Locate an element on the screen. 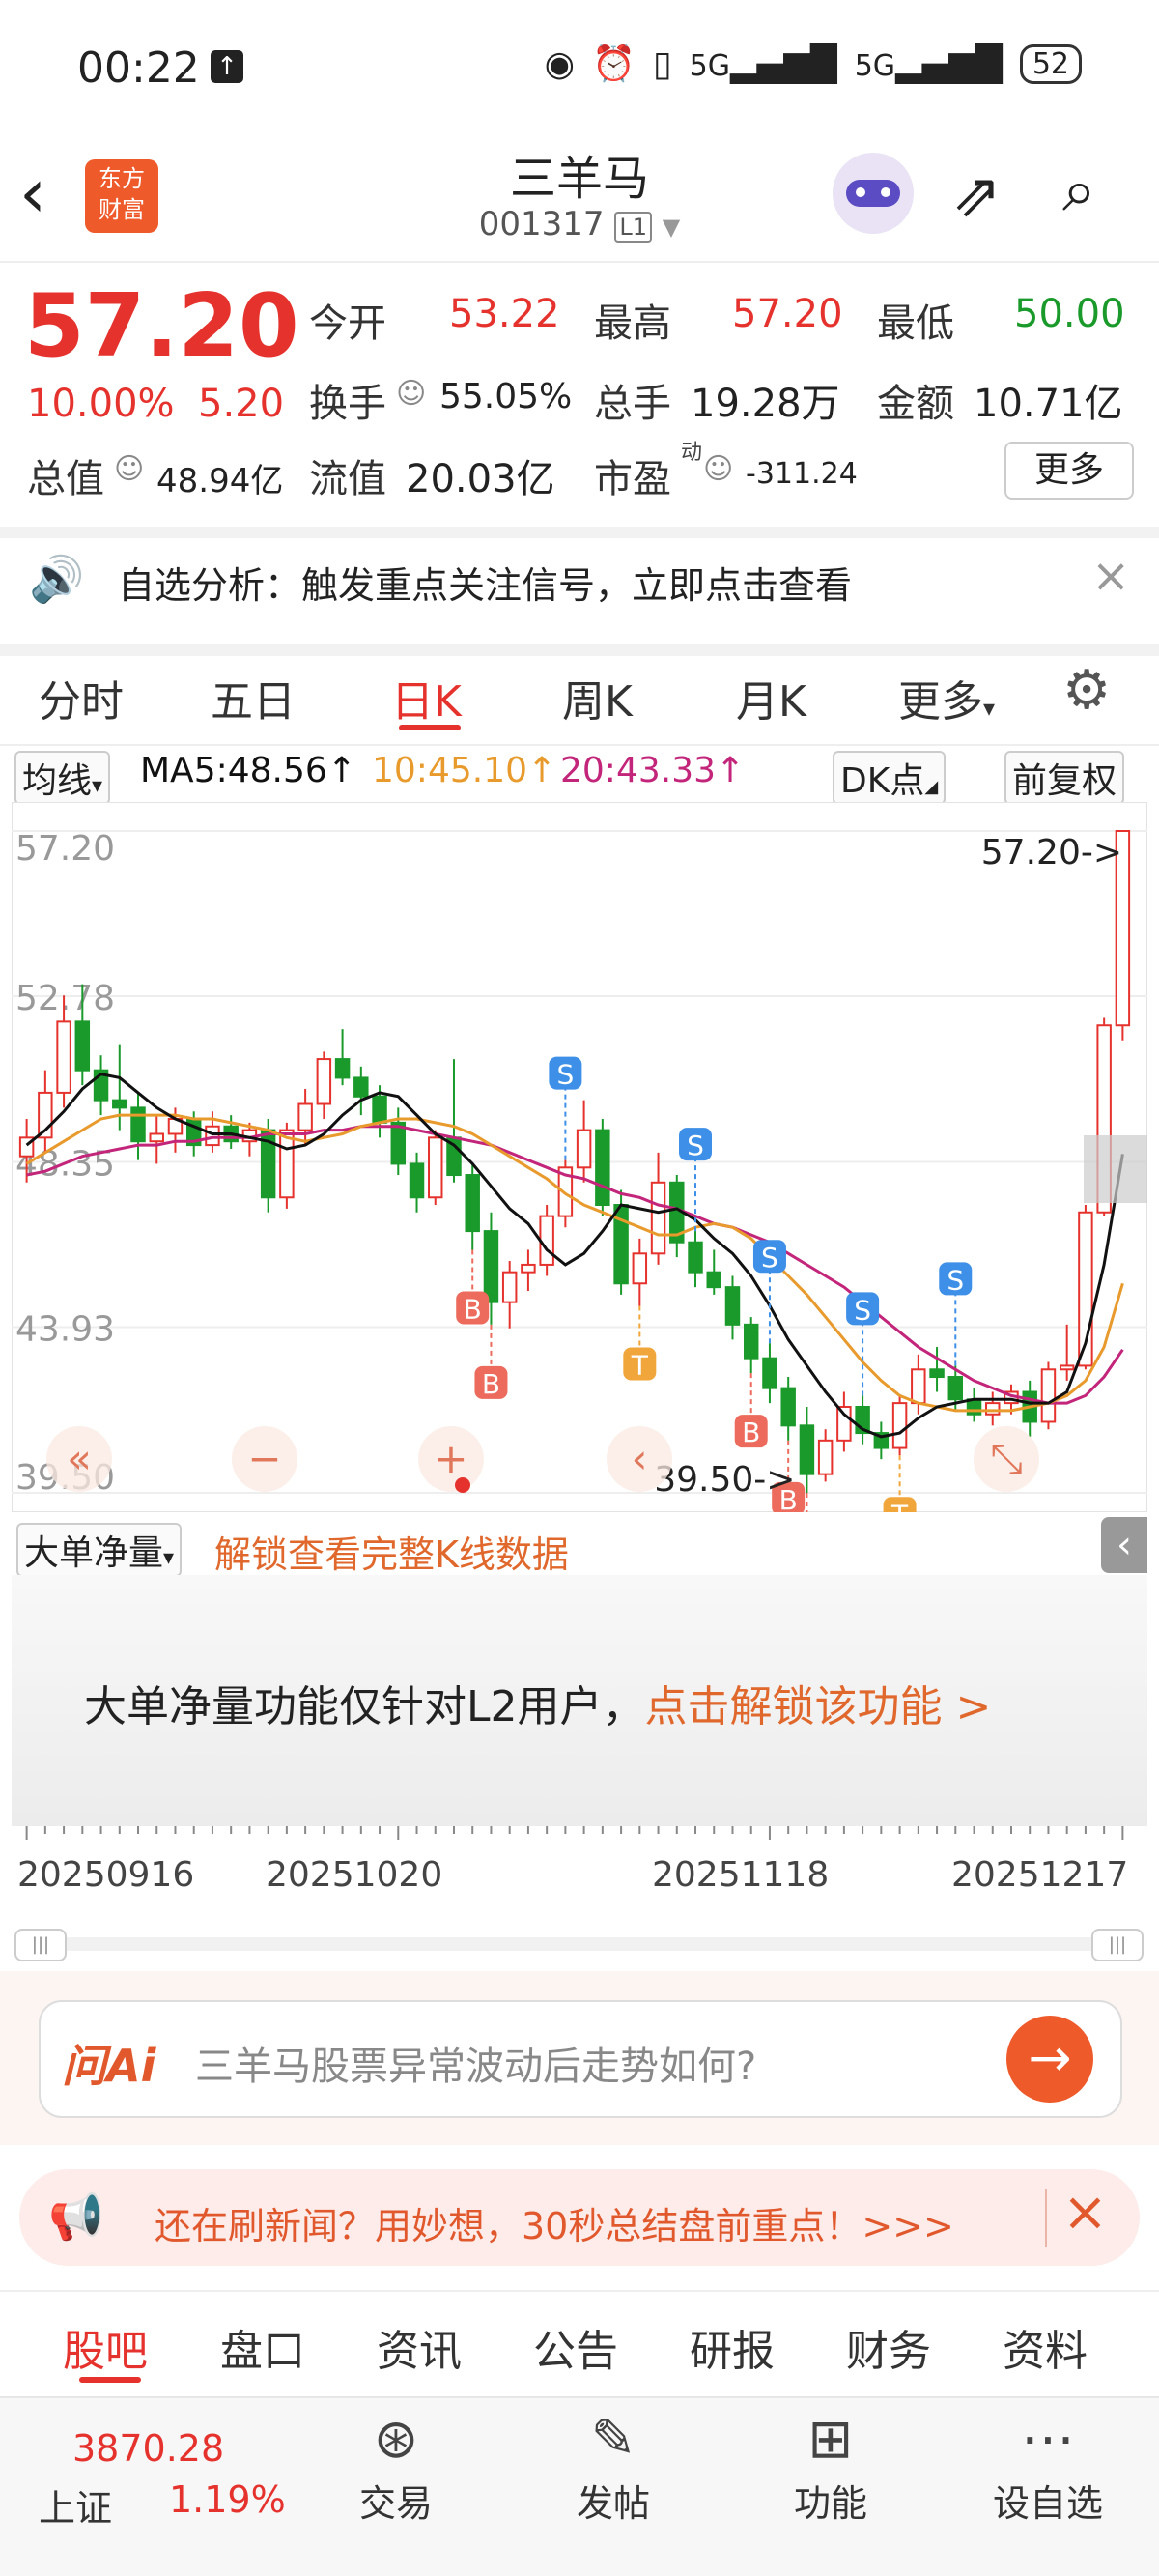 The width and height of the screenshot is (1159, 2576). l2-lock-area: 大单净量功能仅针对L2用户，点击解锁该功能 > is located at coordinates (579, 1701).